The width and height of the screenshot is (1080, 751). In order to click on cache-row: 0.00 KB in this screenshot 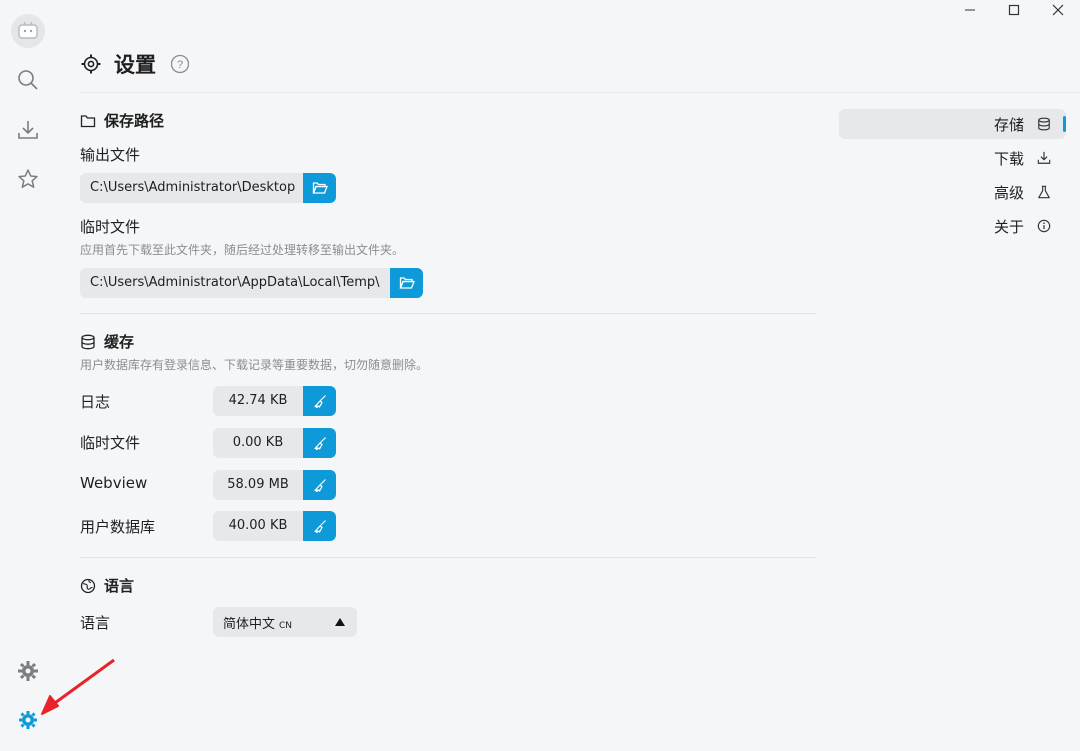, I will do `click(274, 443)`.